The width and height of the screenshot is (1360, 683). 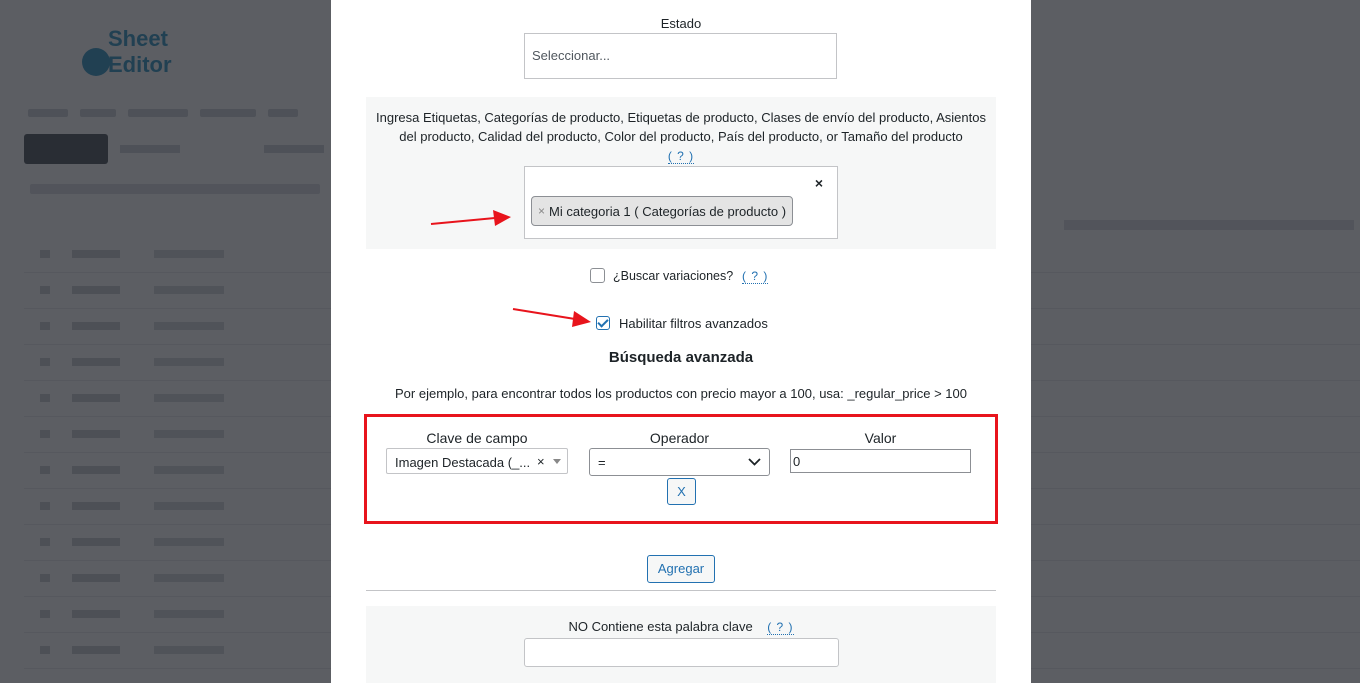 What do you see at coordinates (470, 218) in the screenshot?
I see `arrow-annotation-tag` at bounding box center [470, 218].